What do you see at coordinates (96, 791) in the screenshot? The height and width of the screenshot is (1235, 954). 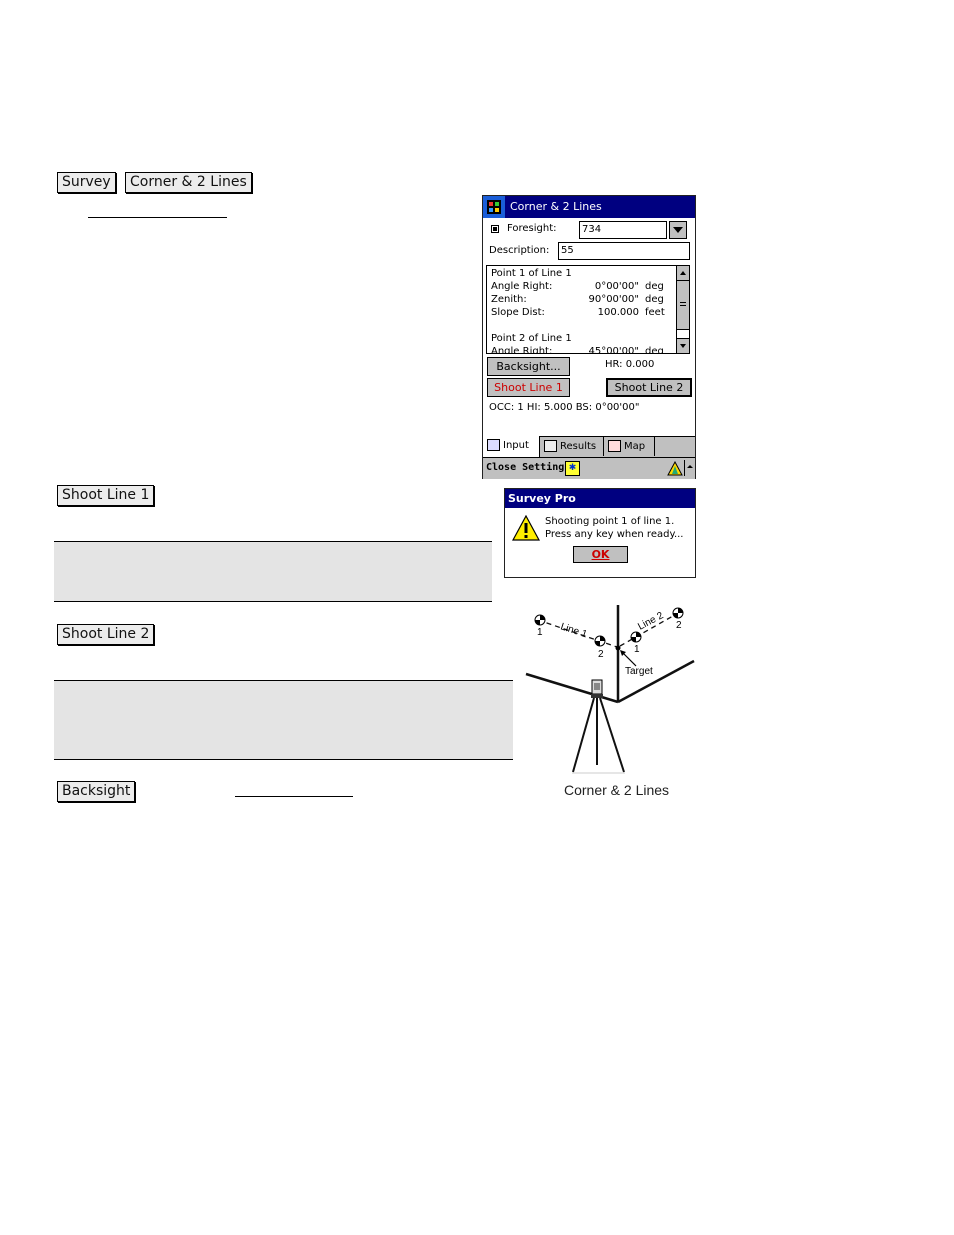 I see `doc-backsight-button: Backsight` at bounding box center [96, 791].